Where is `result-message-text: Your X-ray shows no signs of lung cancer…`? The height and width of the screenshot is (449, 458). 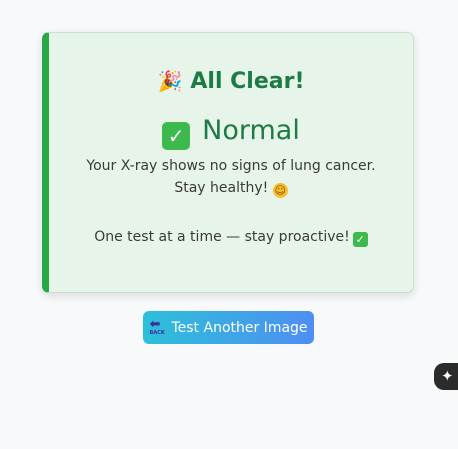 result-message-text: Your X-ray shows no signs of lung cancer… is located at coordinates (231, 177).